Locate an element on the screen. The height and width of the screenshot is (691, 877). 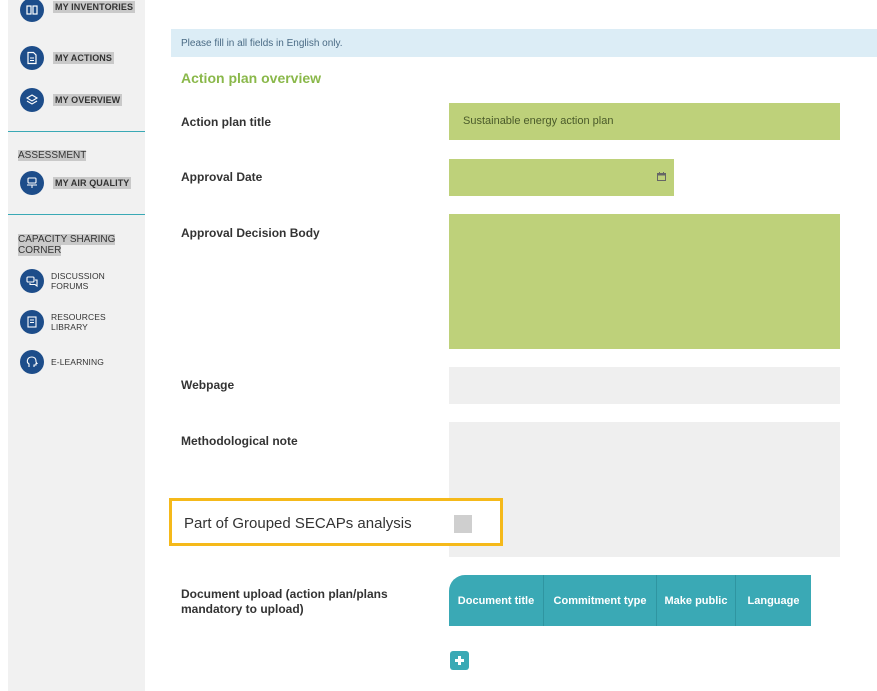
action-plan-title-input: Sustainable energy action plan is located at coordinates (644, 121).